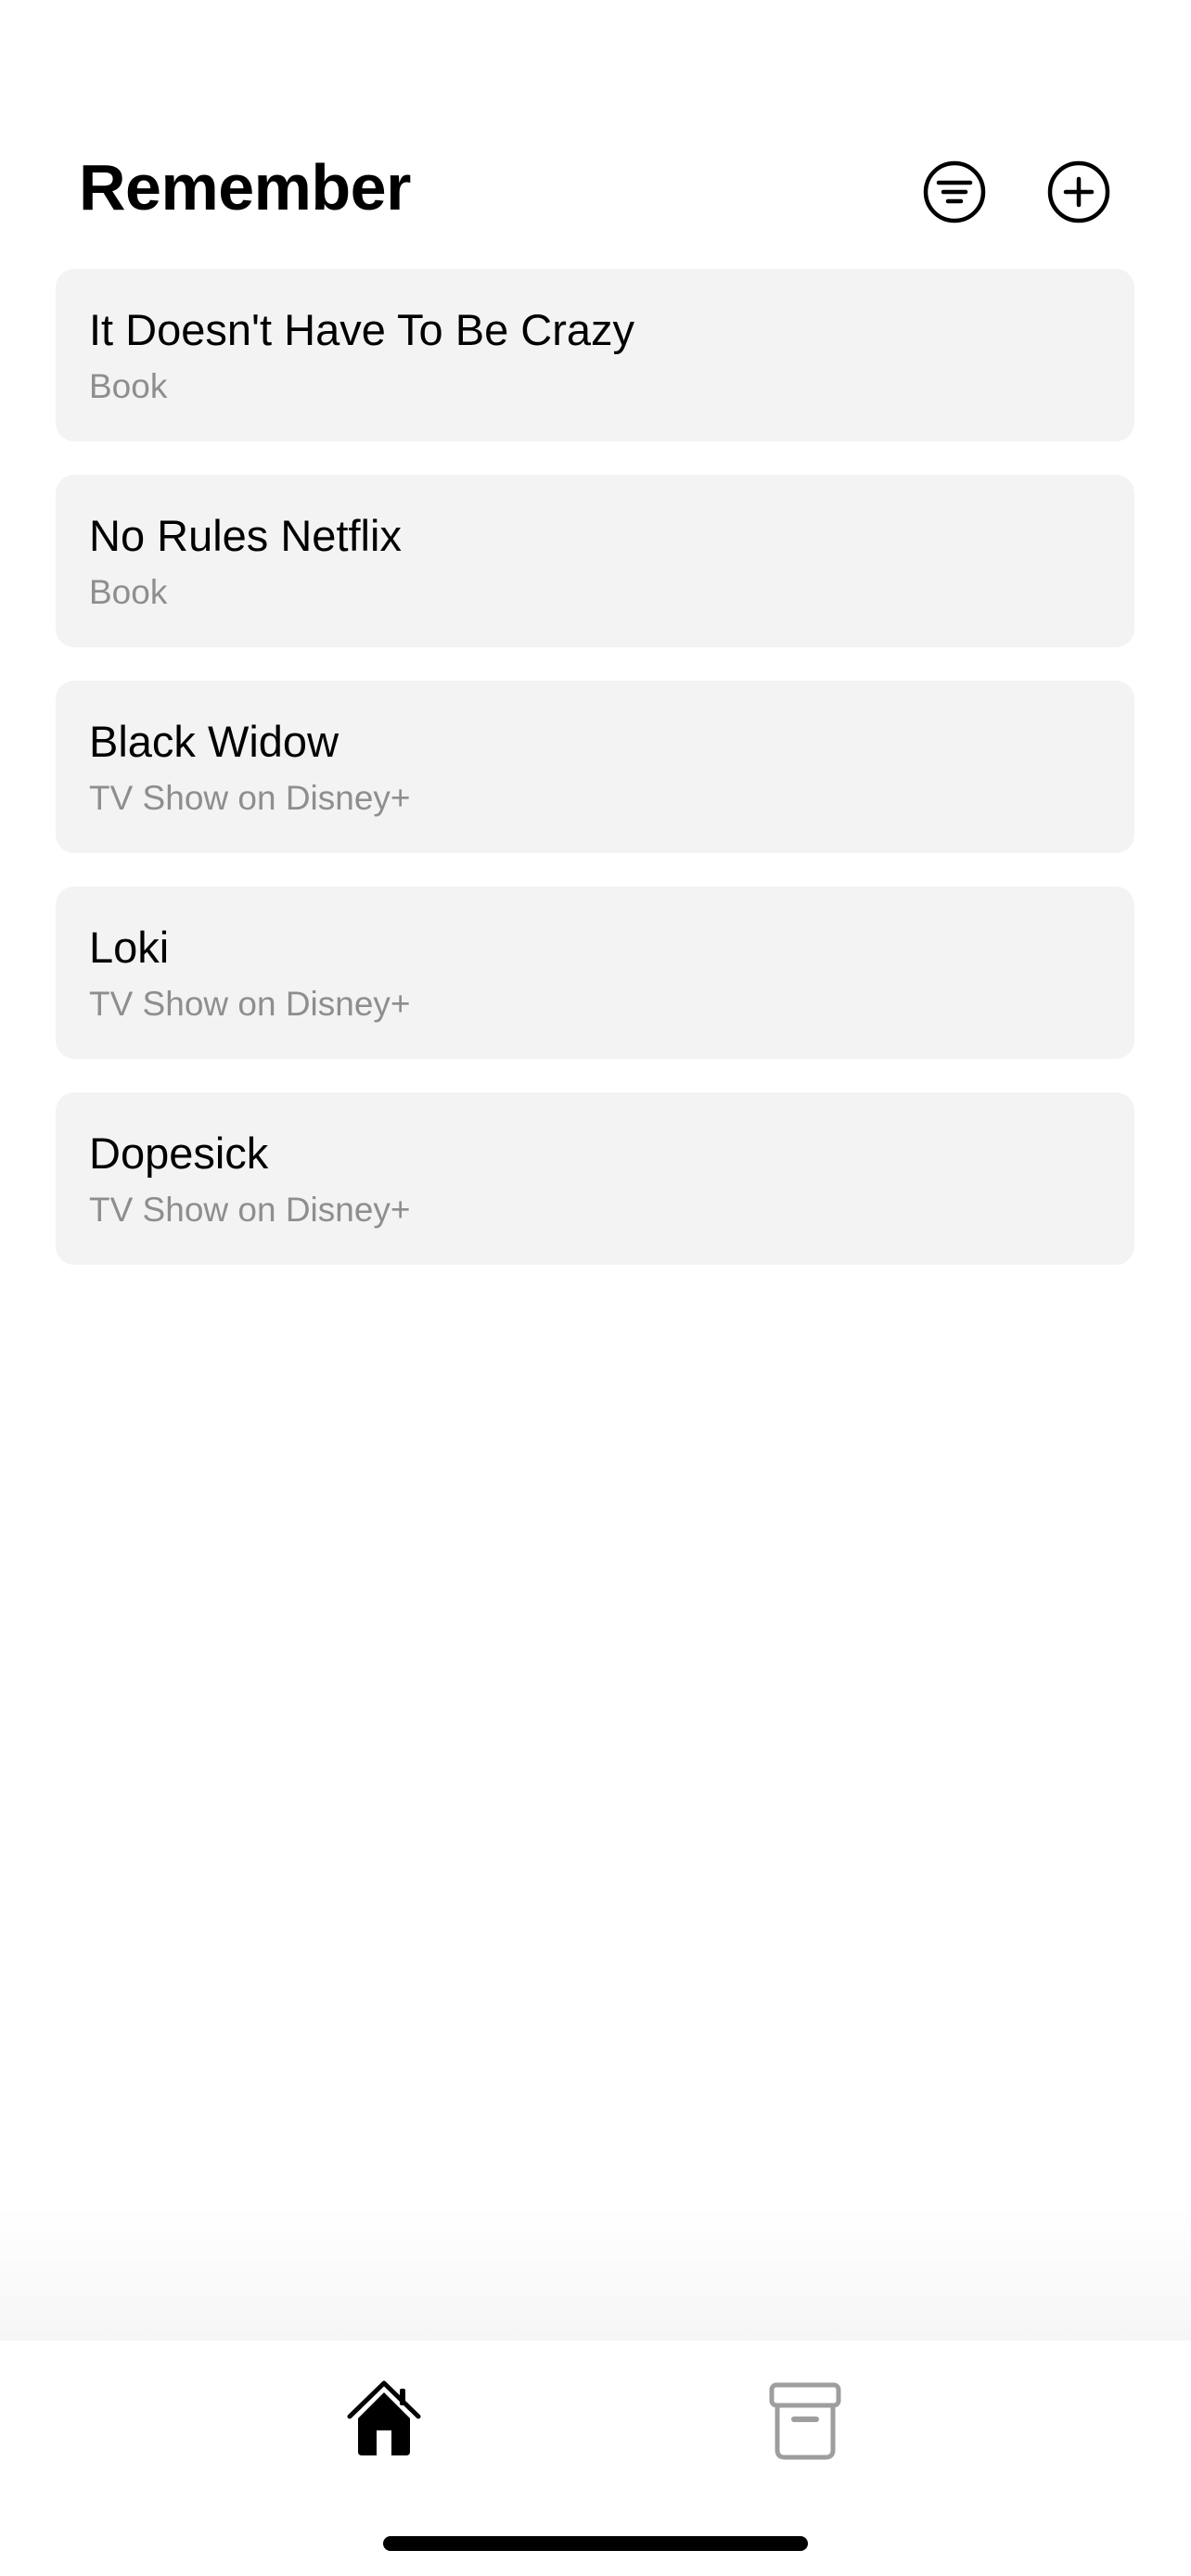 This screenshot has height=2576, width=1191. What do you see at coordinates (129, 947) in the screenshot?
I see `item-title: Loki` at bounding box center [129, 947].